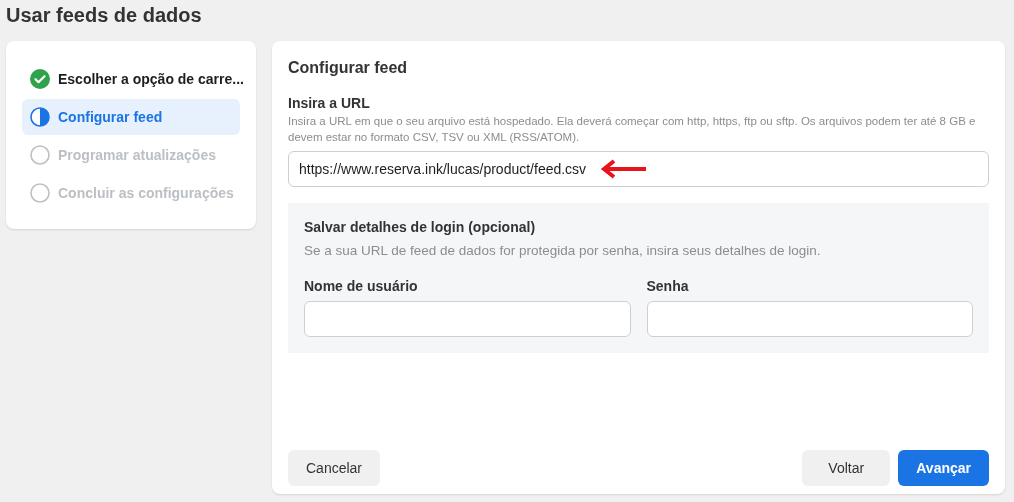 This screenshot has width=1014, height=502. Describe the element at coordinates (563, 250) in the screenshot. I see `help-text: Se a sua URL de feed de dados for protegida por senha, insira seus detalhes de login.` at that location.